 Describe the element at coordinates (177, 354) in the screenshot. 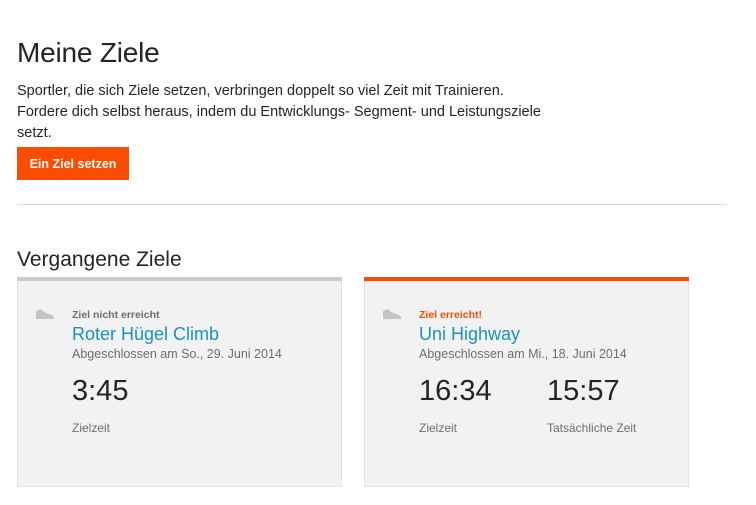

I see `goal-completed-date: Abgeschlossen am So., 29. Juni 2014` at that location.